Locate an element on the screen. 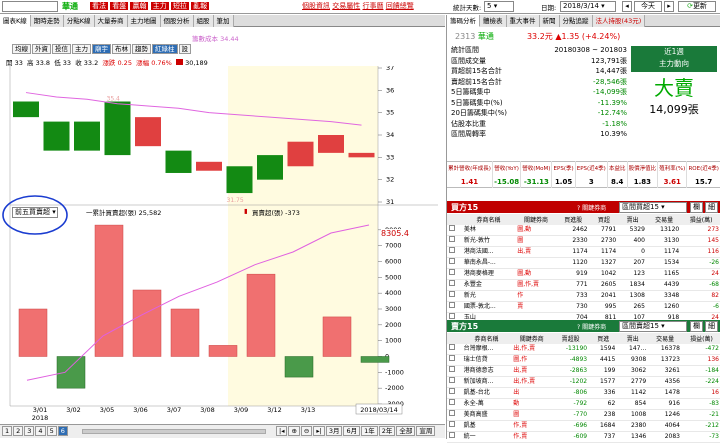 This screenshot has width=720, height=443. link-trade: 交易屬性 is located at coordinates (346, 6).